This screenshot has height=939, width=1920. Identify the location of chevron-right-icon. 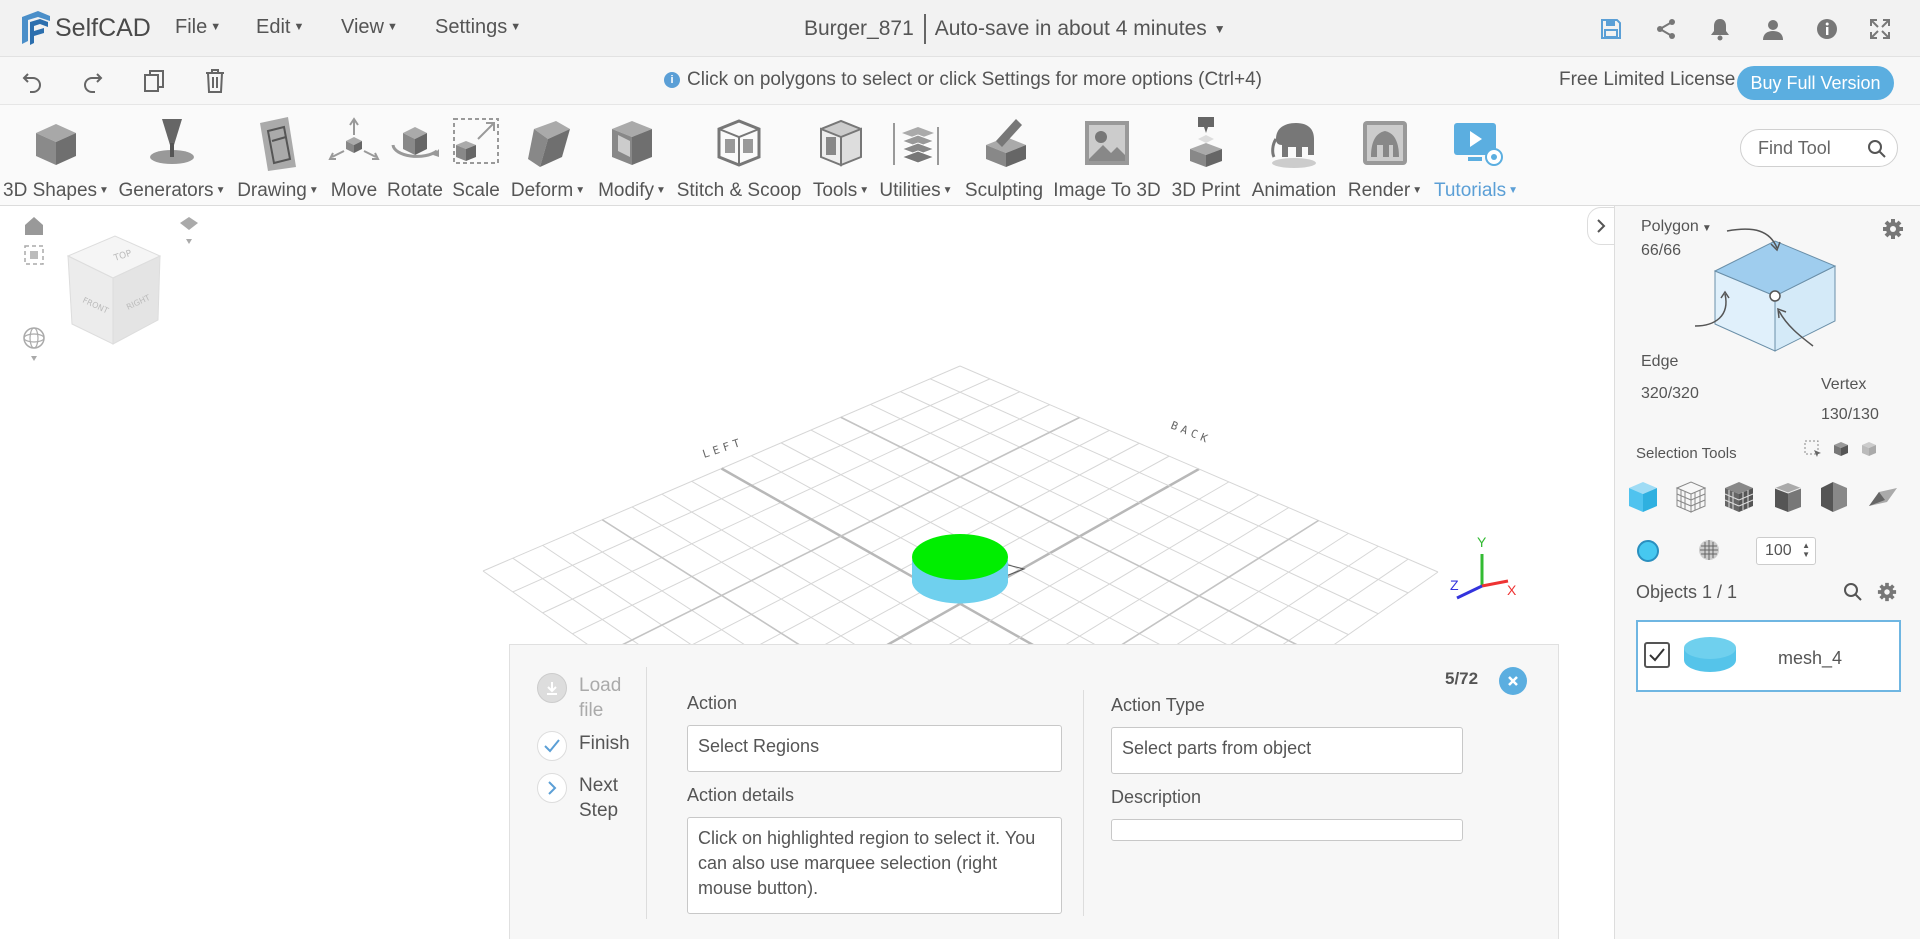
(552, 788).